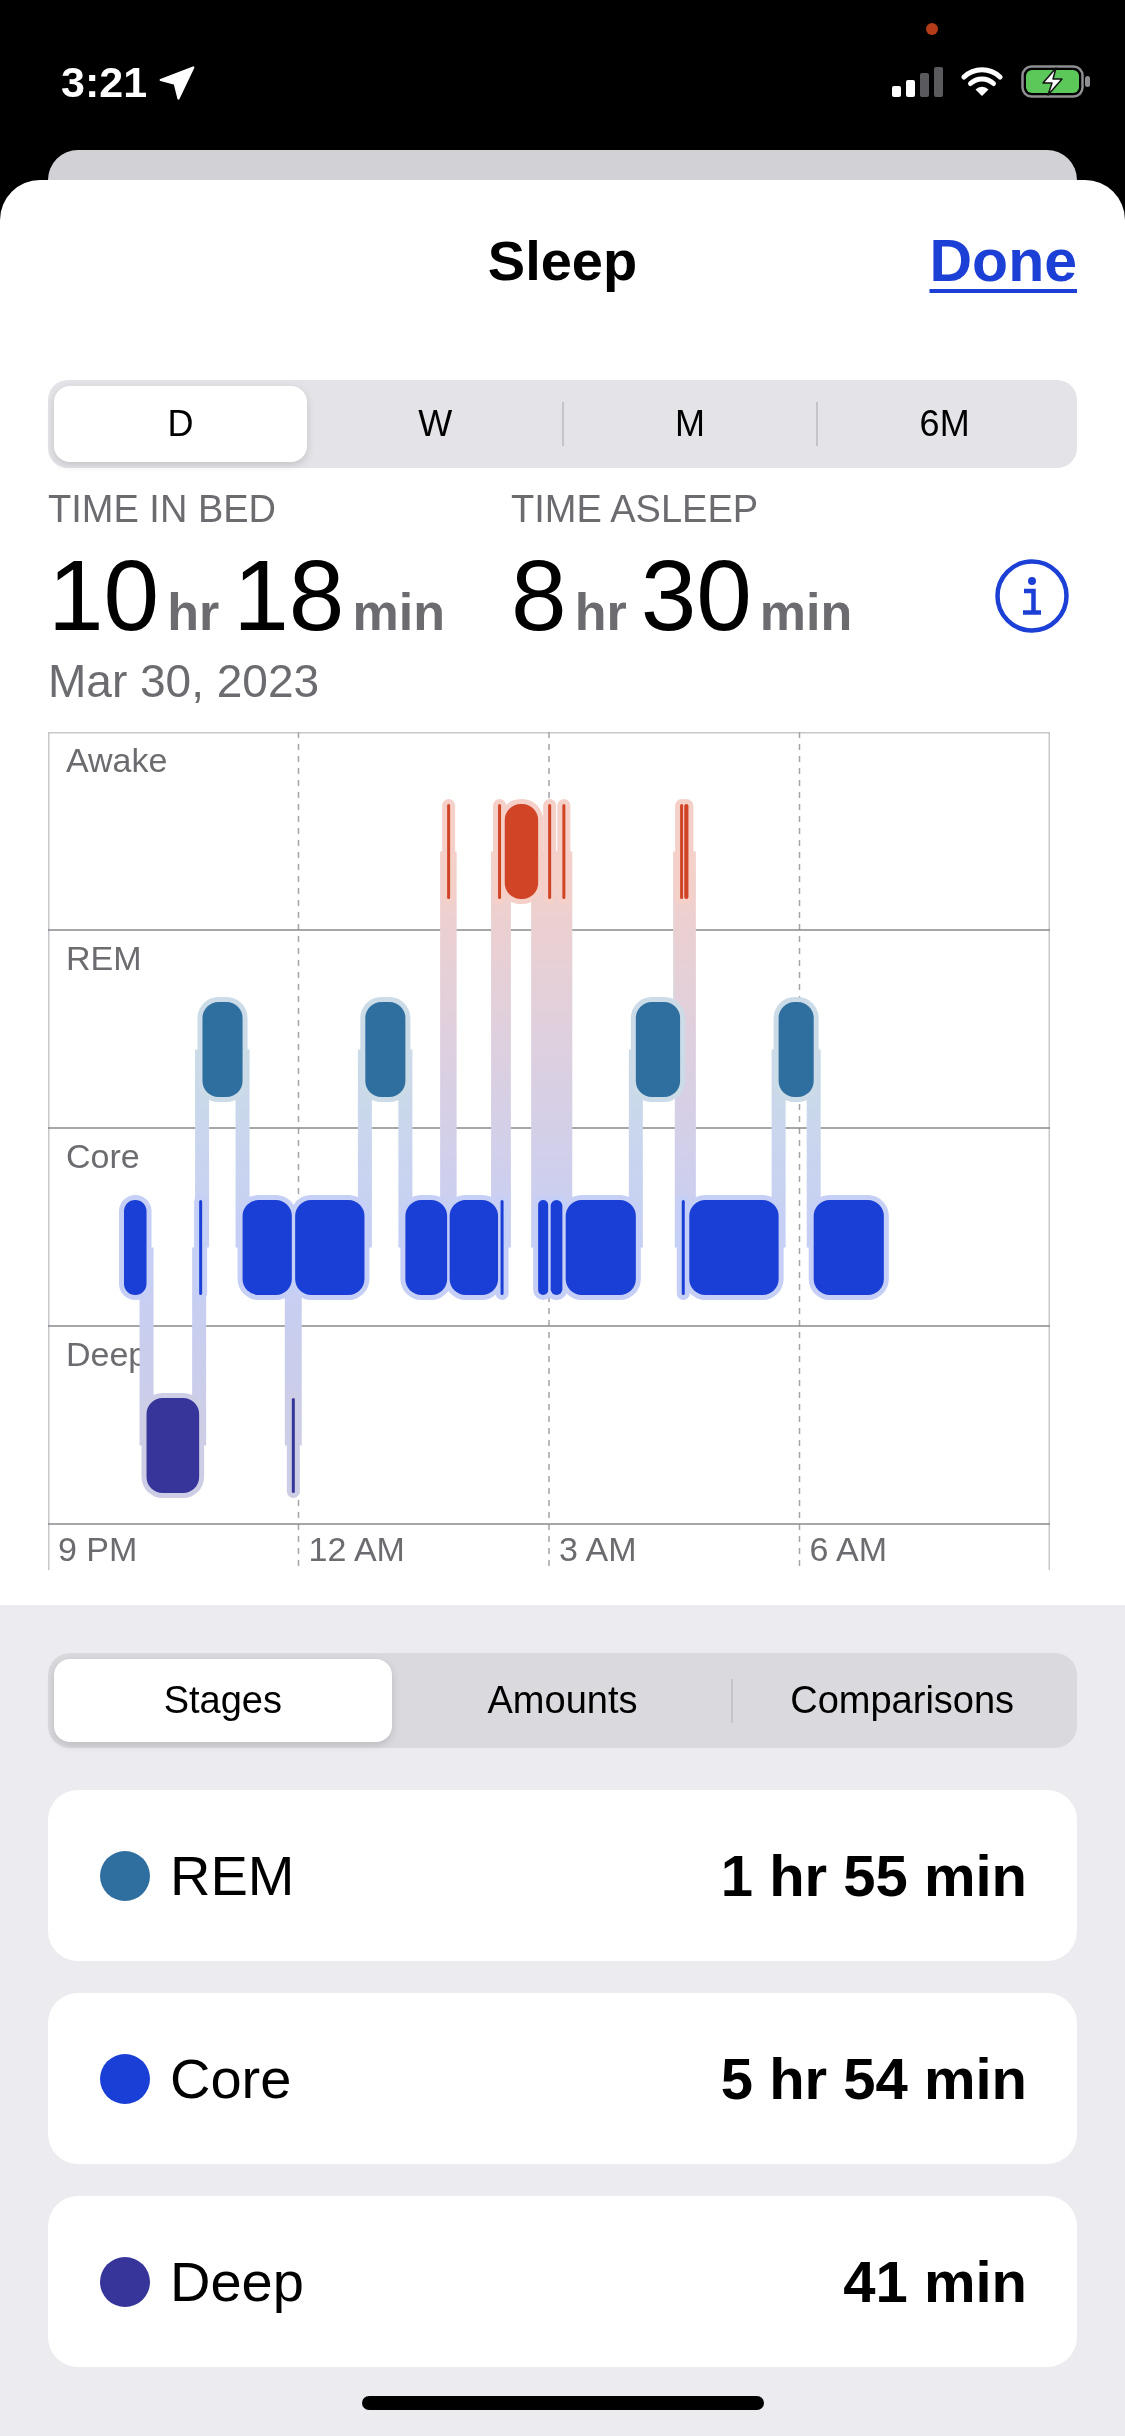  Describe the element at coordinates (104, 958) in the screenshot. I see `stage-axis-label: REM` at that location.